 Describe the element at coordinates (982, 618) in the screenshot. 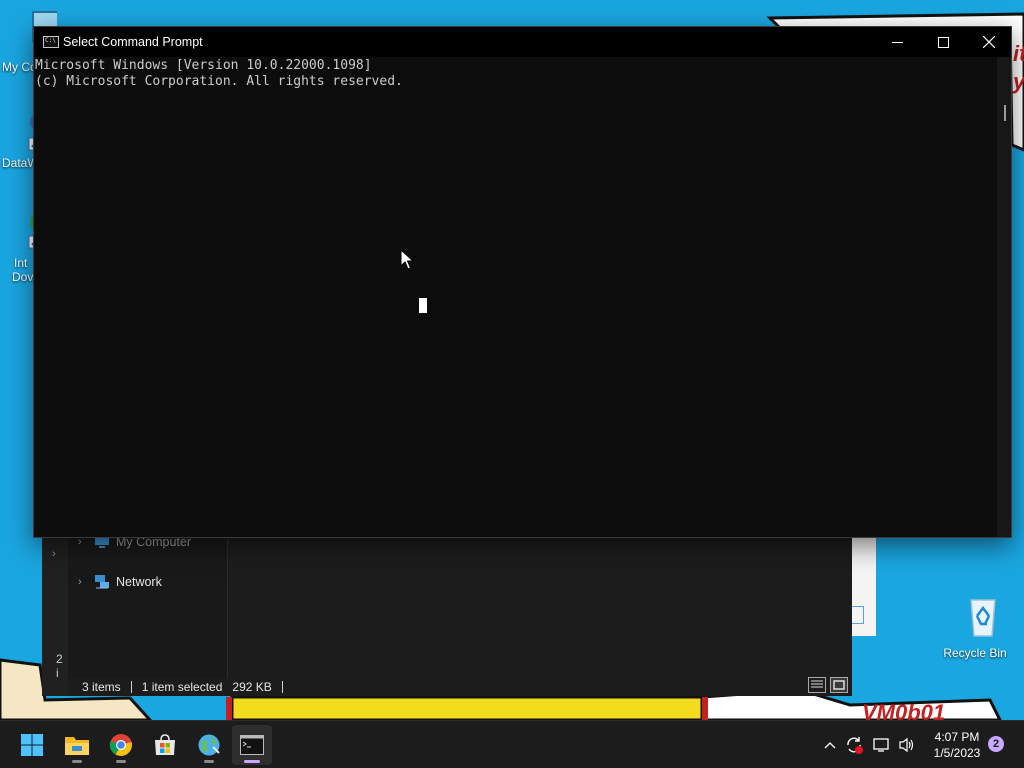

I see `recycle-bin-icon` at that location.